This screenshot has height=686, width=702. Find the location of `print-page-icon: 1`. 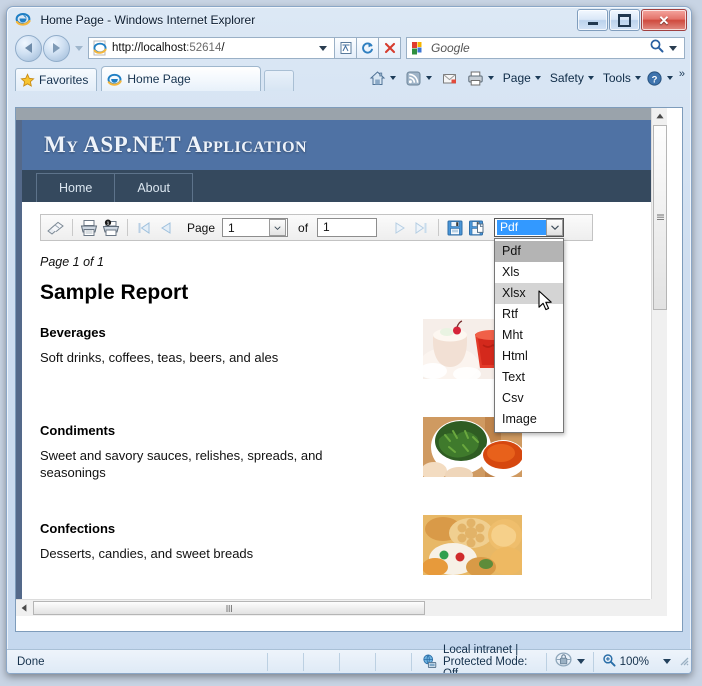

print-page-icon: 1 is located at coordinates (110, 227).